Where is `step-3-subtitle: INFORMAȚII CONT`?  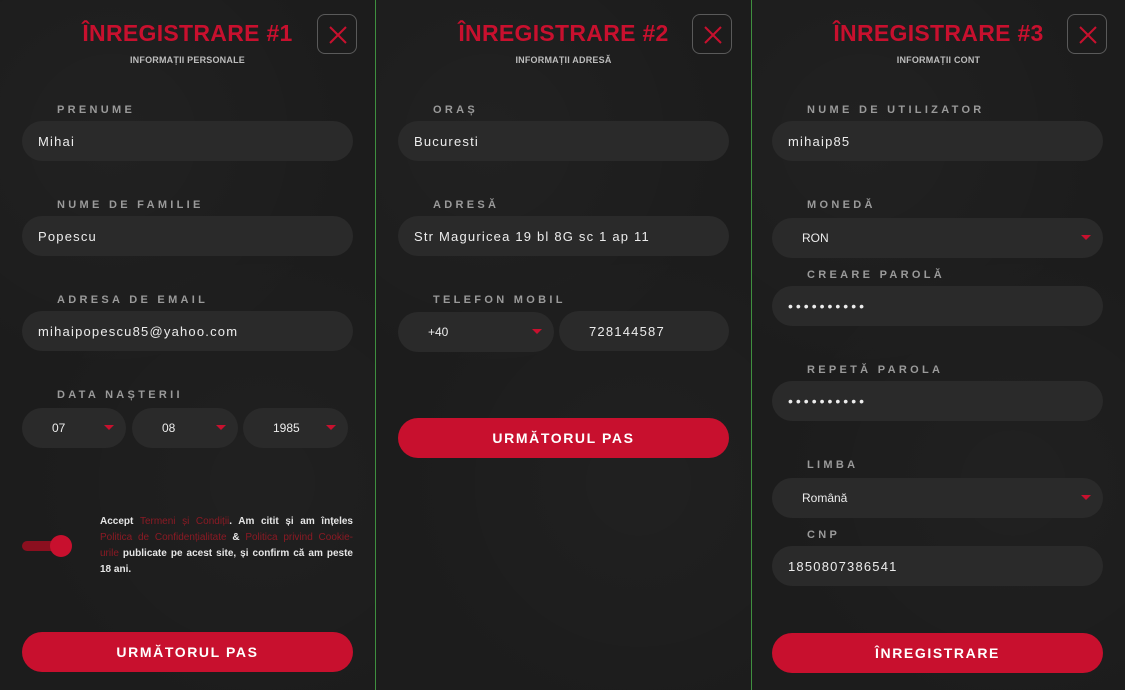
step-3-subtitle: INFORMAȚII CONT is located at coordinates (938, 60).